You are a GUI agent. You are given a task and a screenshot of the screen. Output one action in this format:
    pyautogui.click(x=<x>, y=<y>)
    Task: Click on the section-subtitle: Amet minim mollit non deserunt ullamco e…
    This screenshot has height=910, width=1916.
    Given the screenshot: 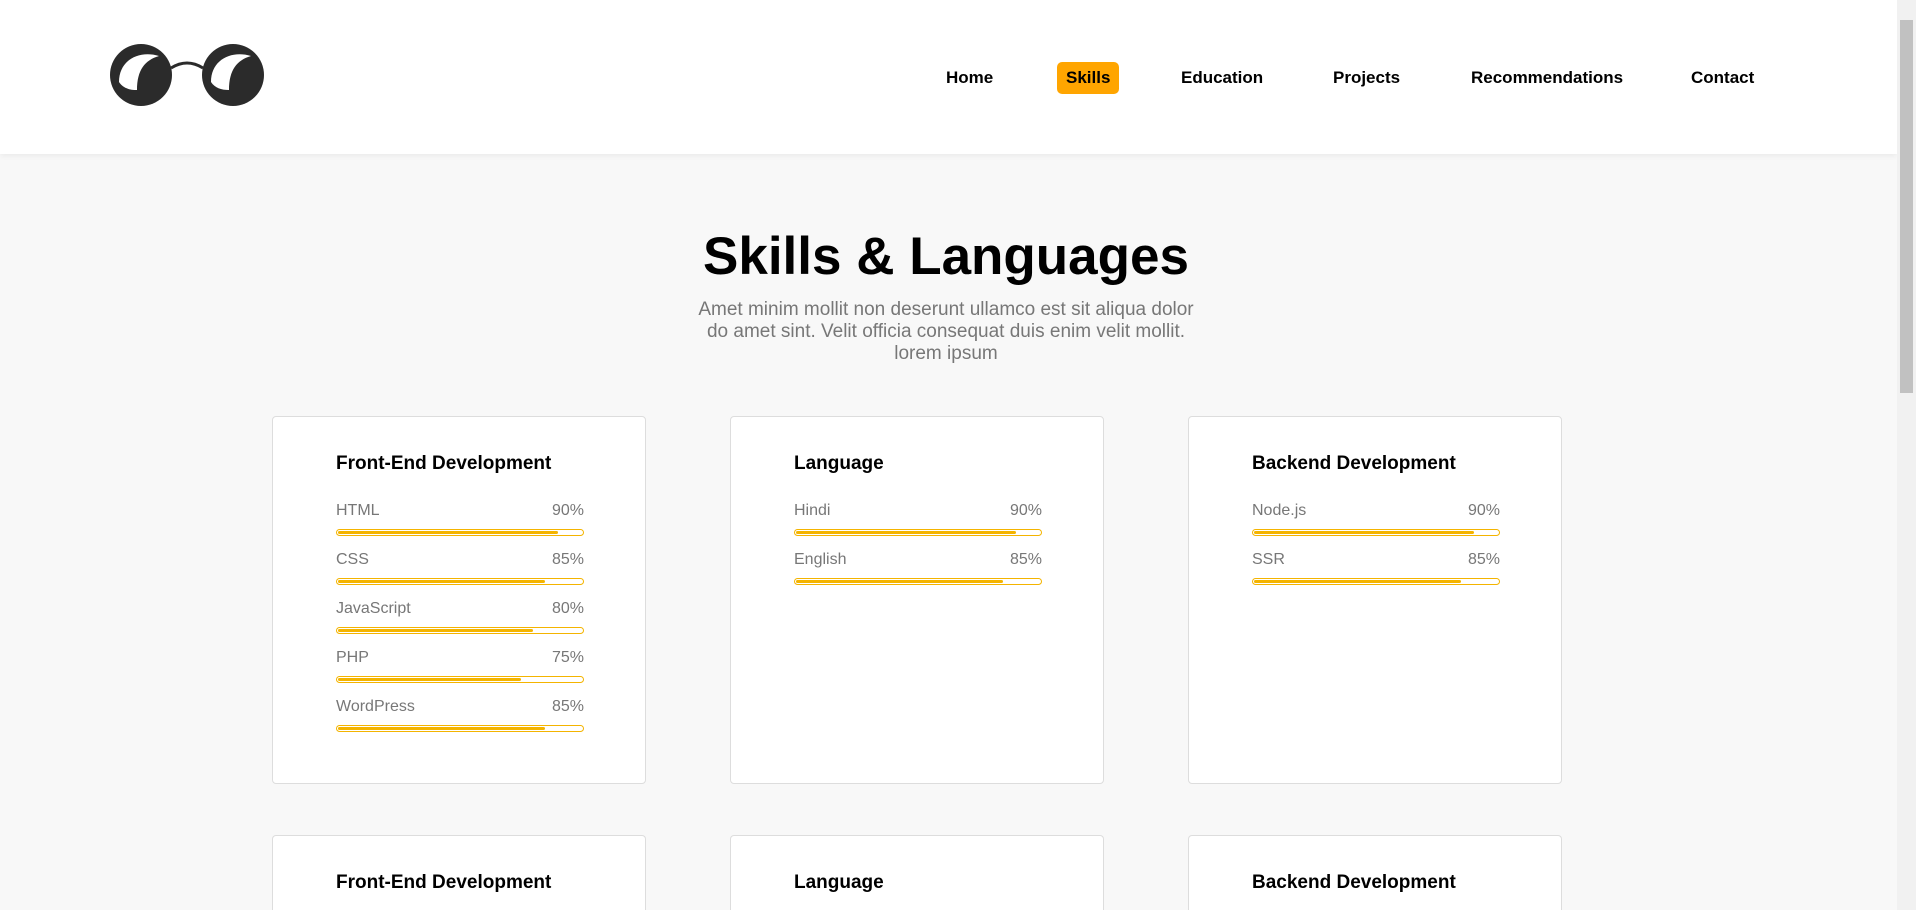 What is the action you would take?
    pyautogui.click(x=946, y=331)
    